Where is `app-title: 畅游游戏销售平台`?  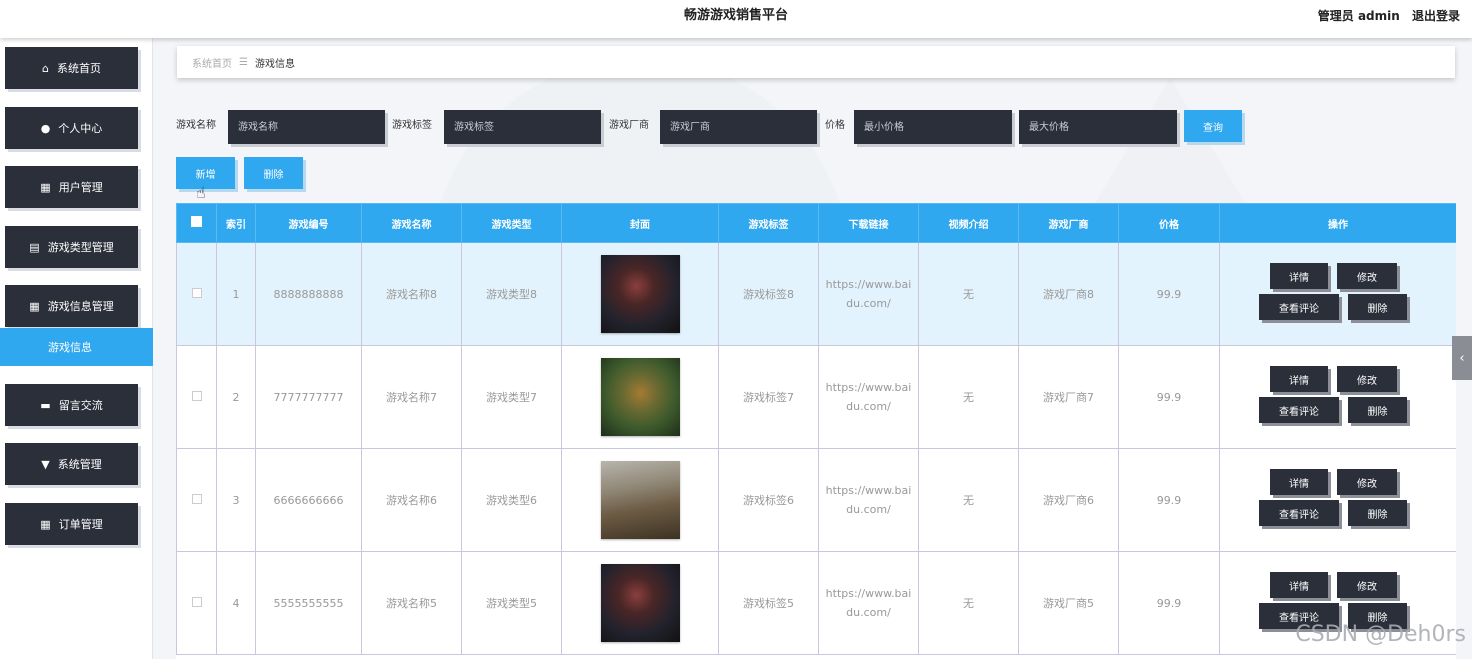 app-title: 畅游游戏销售平台 is located at coordinates (735, 15).